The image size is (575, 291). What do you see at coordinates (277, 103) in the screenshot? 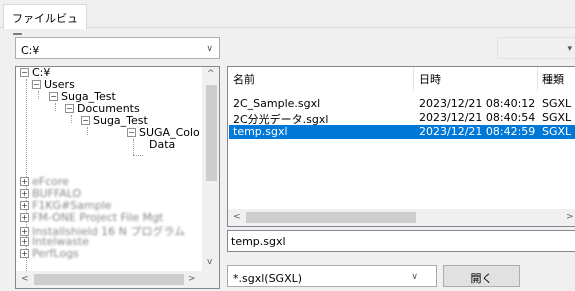
I see `file-name: 2C_Sample.sgxl` at bounding box center [277, 103].